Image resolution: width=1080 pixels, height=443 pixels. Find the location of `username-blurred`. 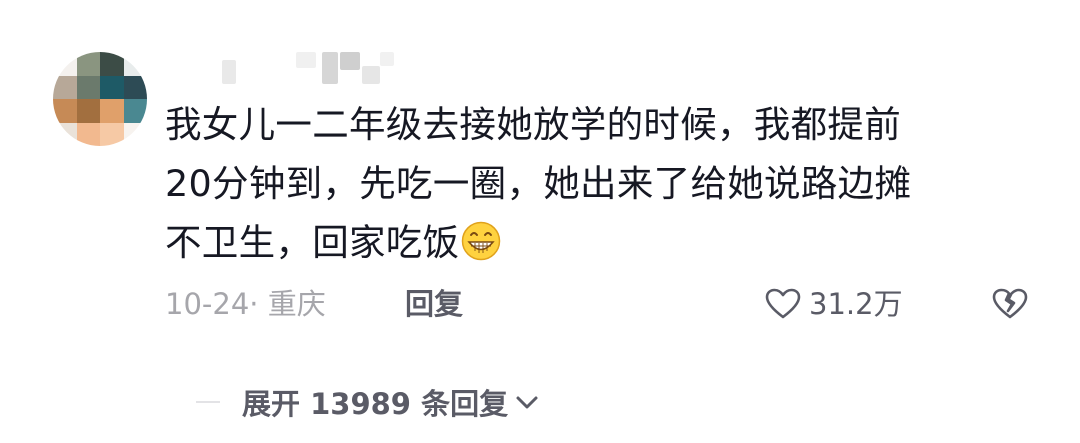

username-blurred is located at coordinates (309, 68).